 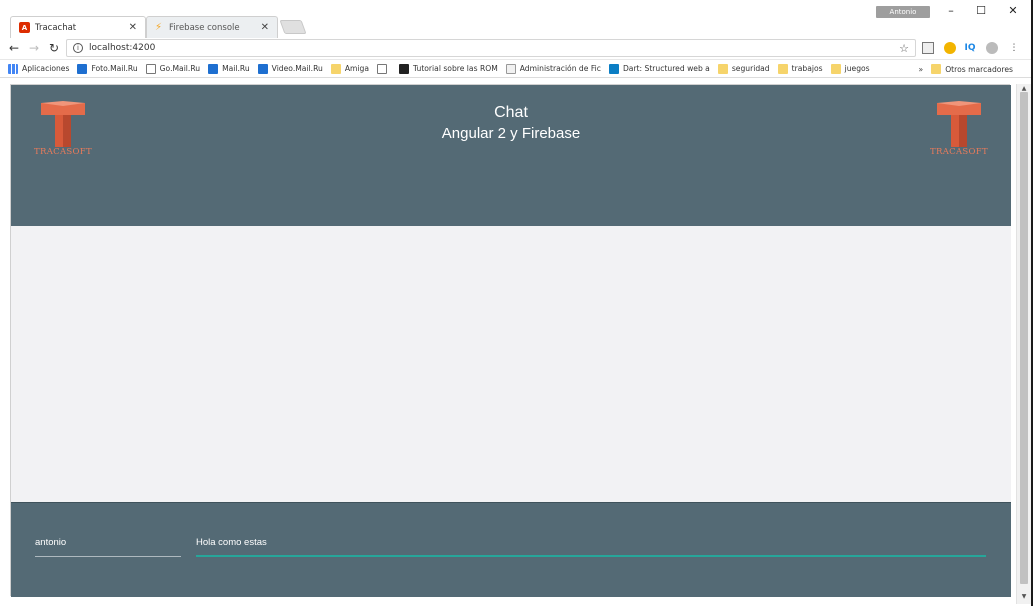 What do you see at coordinates (850, 68) in the screenshot?
I see `bookmark-juegos: juegos` at bounding box center [850, 68].